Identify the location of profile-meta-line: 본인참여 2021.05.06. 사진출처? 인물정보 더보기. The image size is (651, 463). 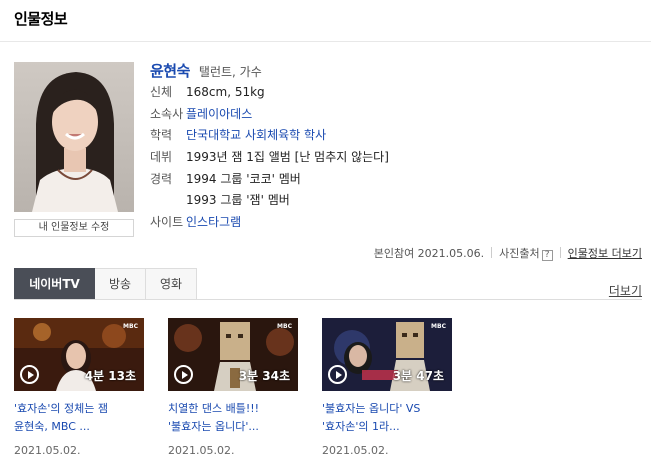
(508, 253).